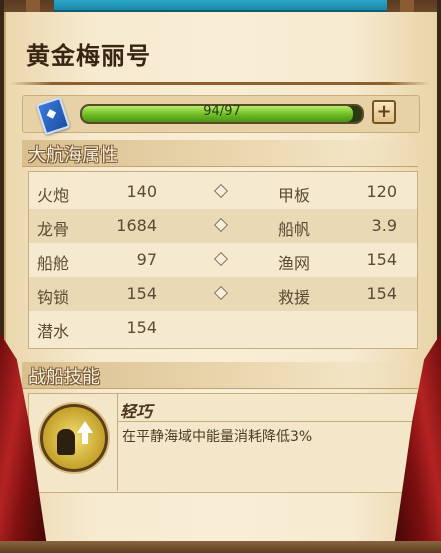 The width and height of the screenshot is (441, 553). What do you see at coordinates (88, 55) in the screenshot?
I see `ship-name: 黄金梅丽号` at bounding box center [88, 55].